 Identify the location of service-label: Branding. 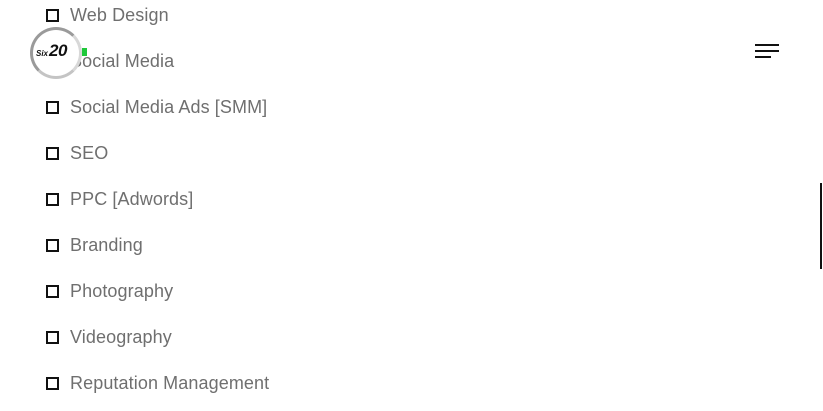
(106, 244).